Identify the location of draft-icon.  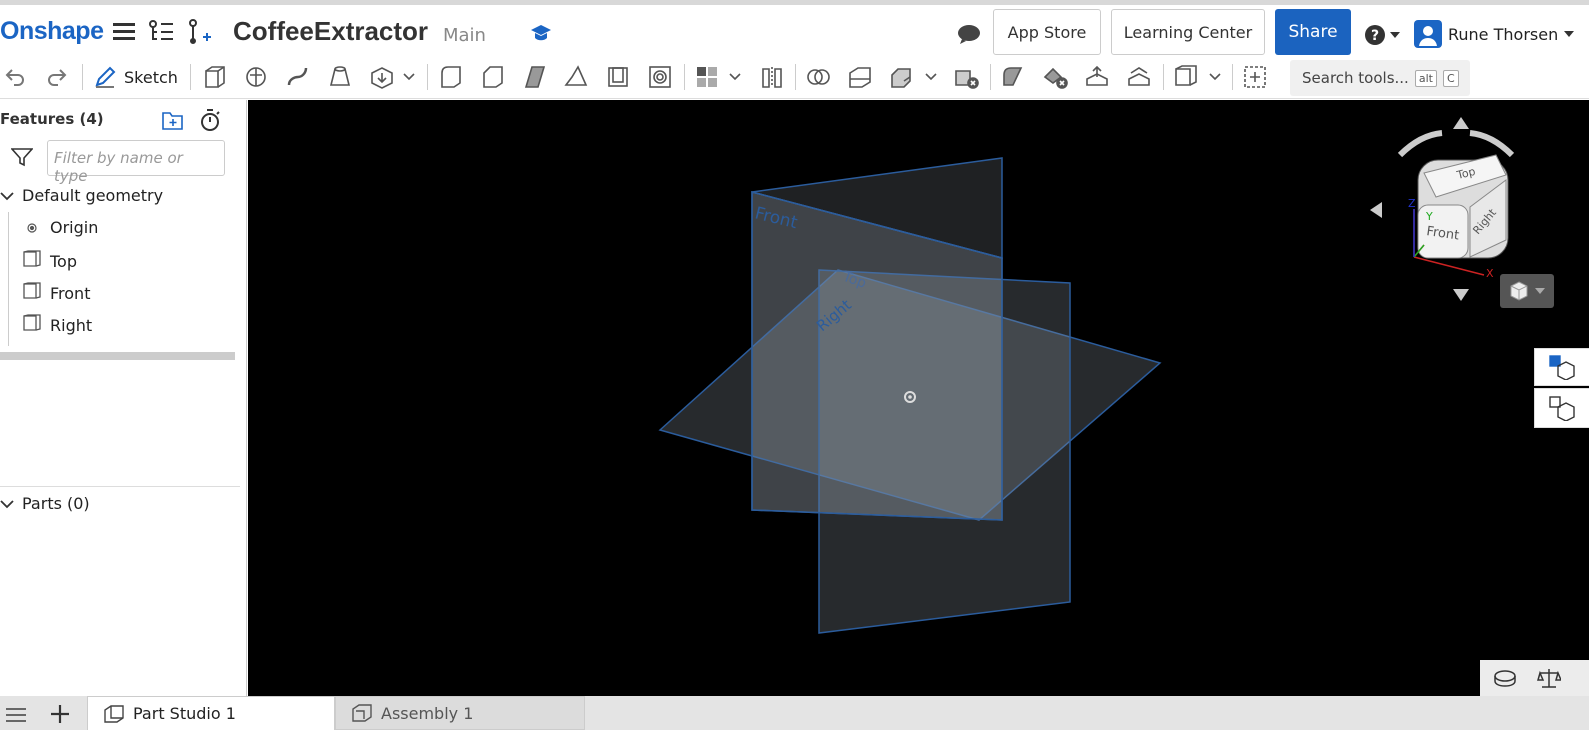
(535, 77).